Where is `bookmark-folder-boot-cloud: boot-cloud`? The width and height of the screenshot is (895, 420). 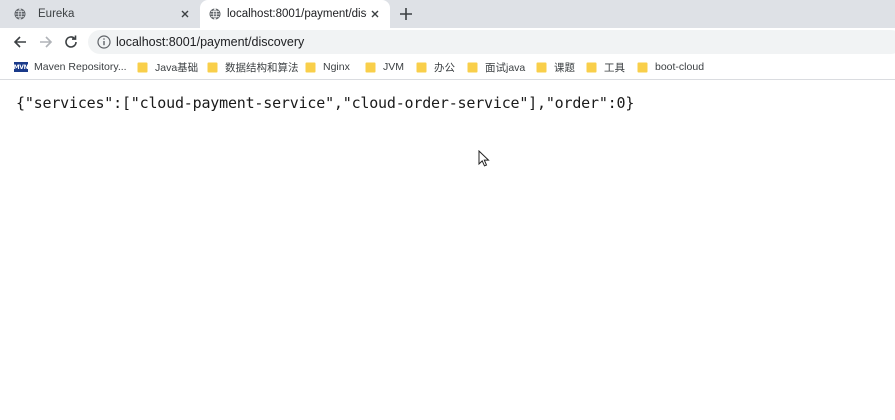
bookmark-folder-boot-cloud: boot-cloud is located at coordinates (670, 67).